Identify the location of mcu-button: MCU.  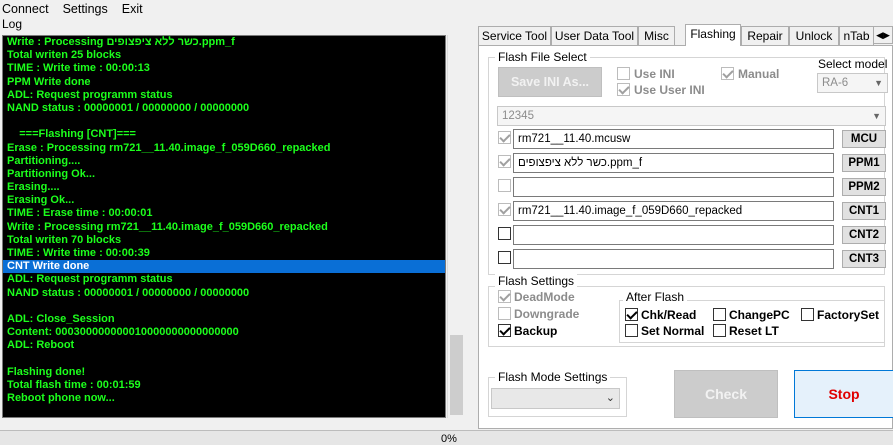
(864, 139).